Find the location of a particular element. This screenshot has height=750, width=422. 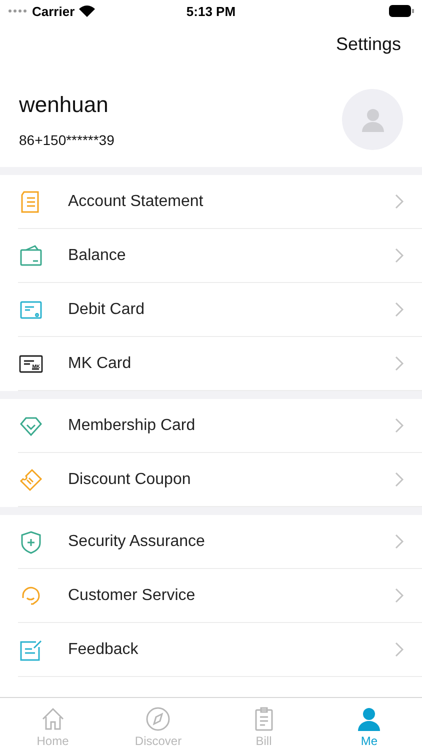

battery-icon is located at coordinates (401, 11).